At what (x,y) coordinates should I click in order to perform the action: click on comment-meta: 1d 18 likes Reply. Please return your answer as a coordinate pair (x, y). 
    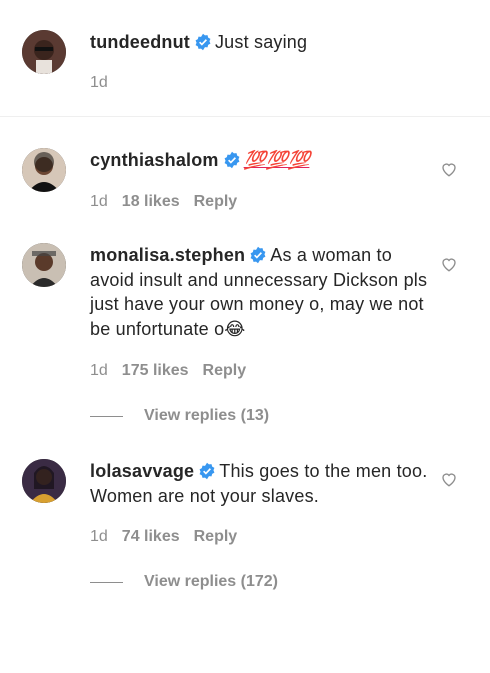
    Looking at the image, I should click on (170, 202).